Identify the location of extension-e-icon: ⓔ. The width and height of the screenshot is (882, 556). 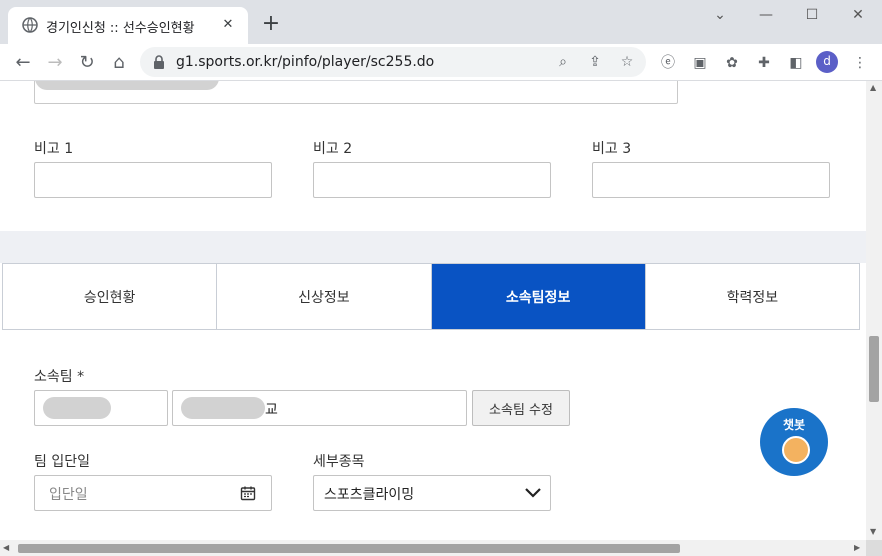
(668, 63).